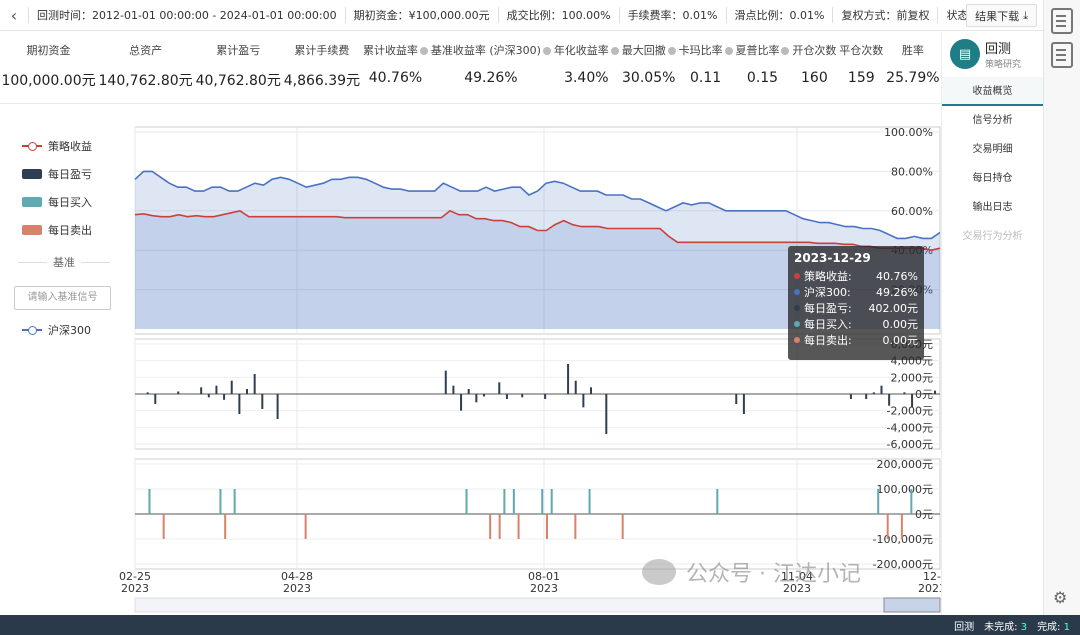 Image resolution: width=1080 pixels, height=635 pixels. Describe the element at coordinates (705, 57) in the screenshot. I see `stat-label: 卡玛比率` at that location.